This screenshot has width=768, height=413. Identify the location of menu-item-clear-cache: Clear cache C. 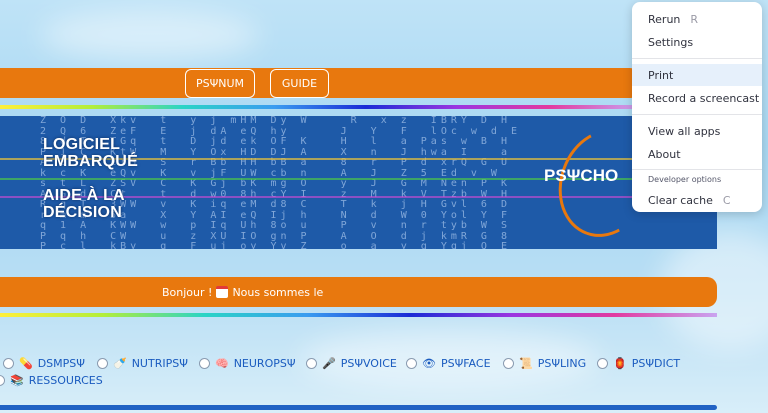
(697, 200).